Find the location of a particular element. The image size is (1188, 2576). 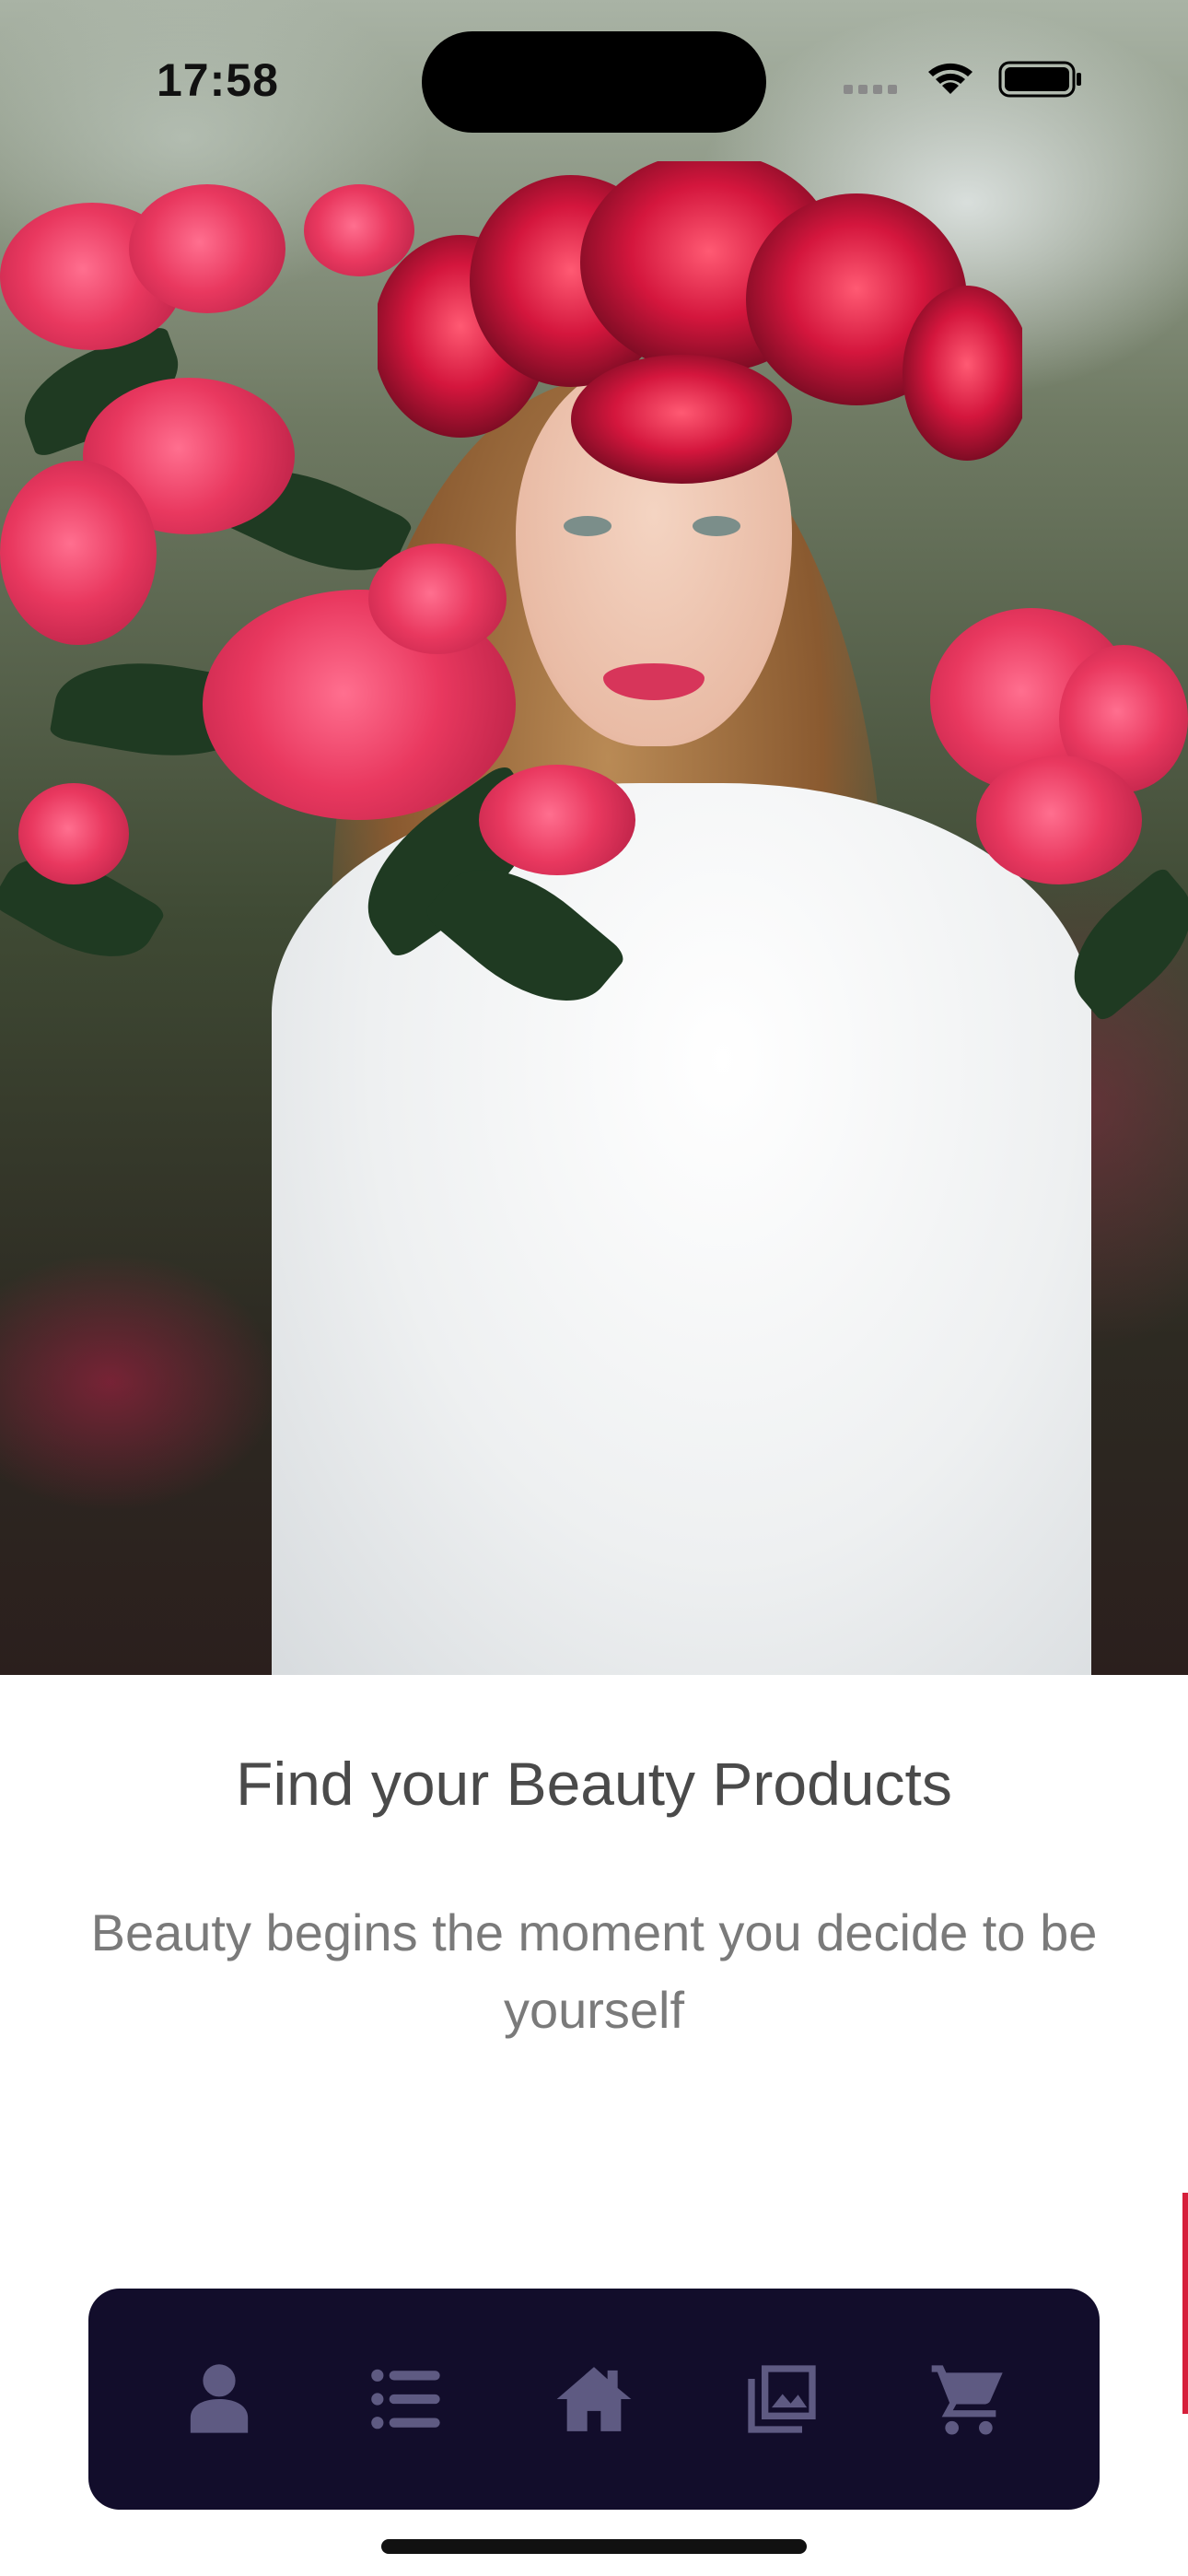

page-title: Find your Beauty Products is located at coordinates (594, 1784).